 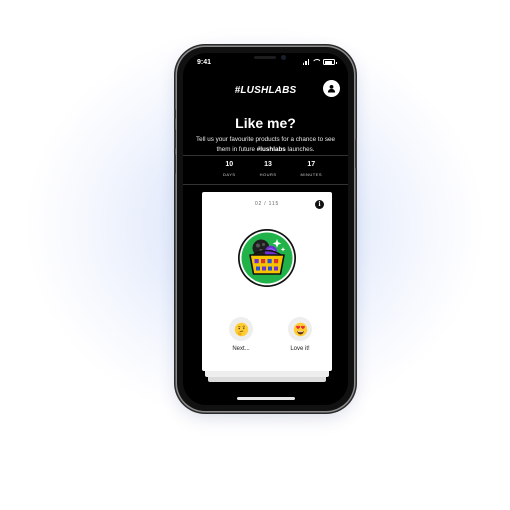 What do you see at coordinates (267, 204) in the screenshot?
I see `card-counter: 02 / 115` at bounding box center [267, 204].